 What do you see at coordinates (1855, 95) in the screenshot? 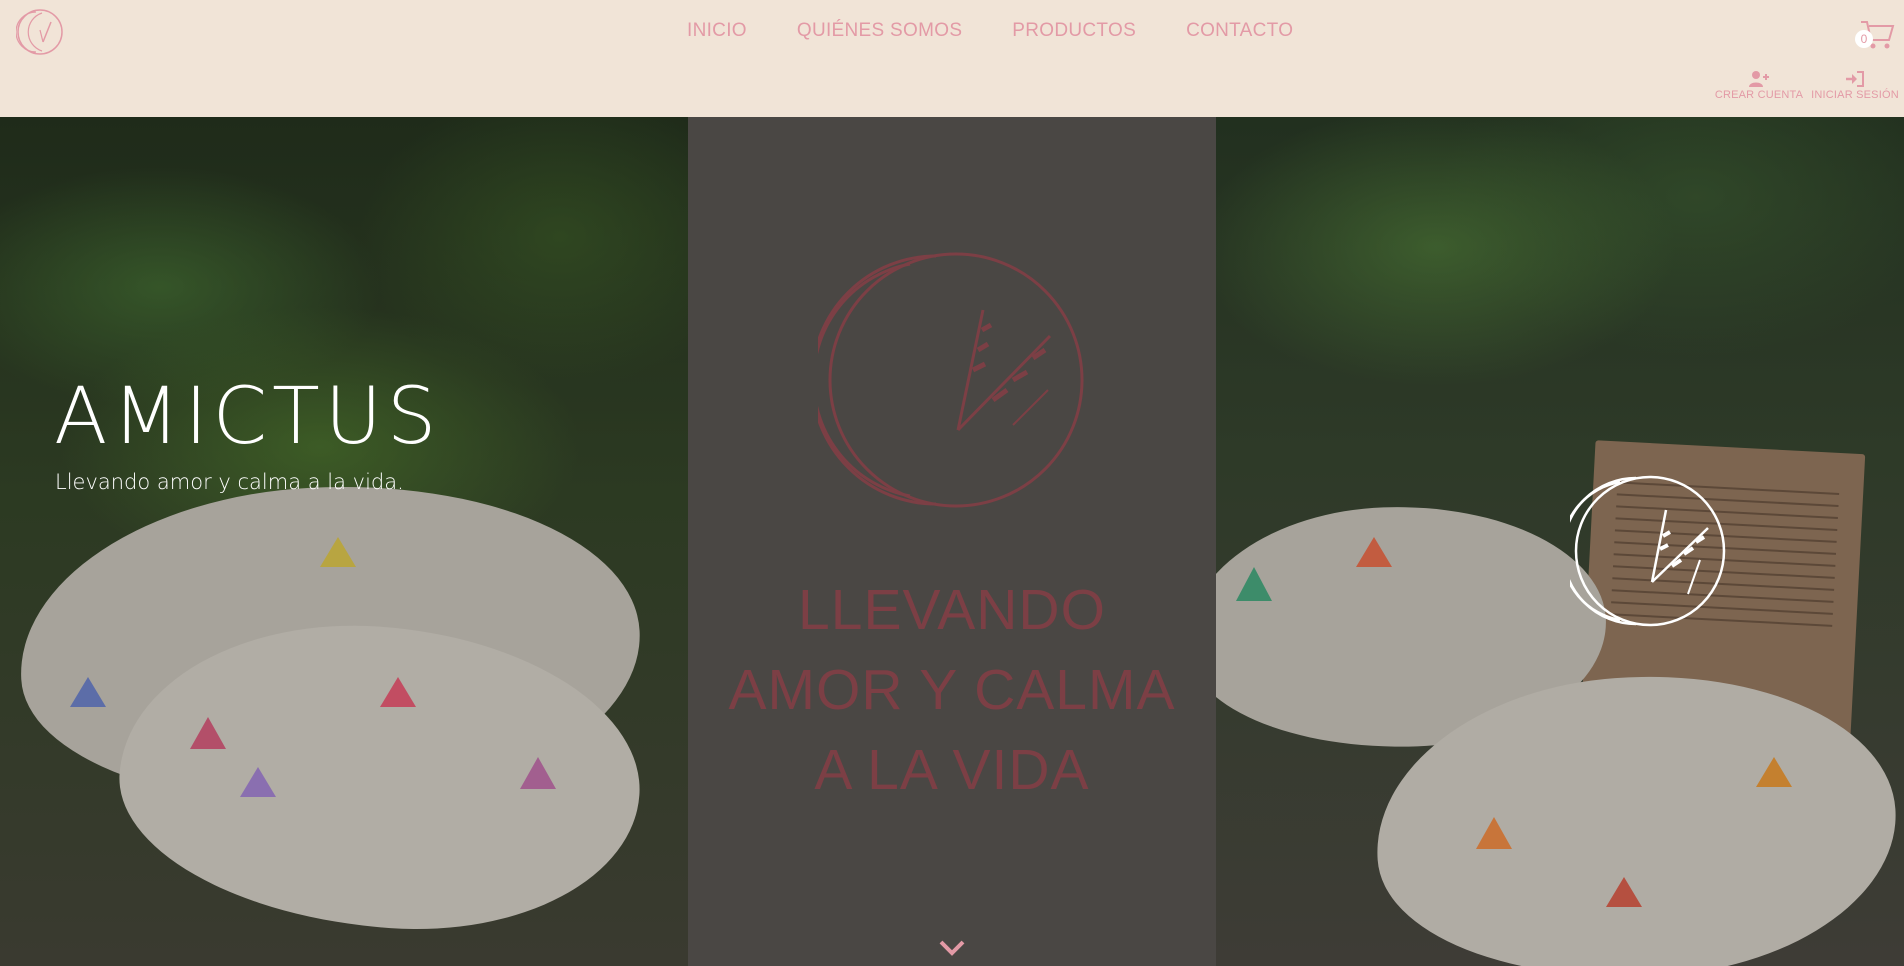
I see `login-label: INICIAR SESIÓN` at bounding box center [1855, 95].